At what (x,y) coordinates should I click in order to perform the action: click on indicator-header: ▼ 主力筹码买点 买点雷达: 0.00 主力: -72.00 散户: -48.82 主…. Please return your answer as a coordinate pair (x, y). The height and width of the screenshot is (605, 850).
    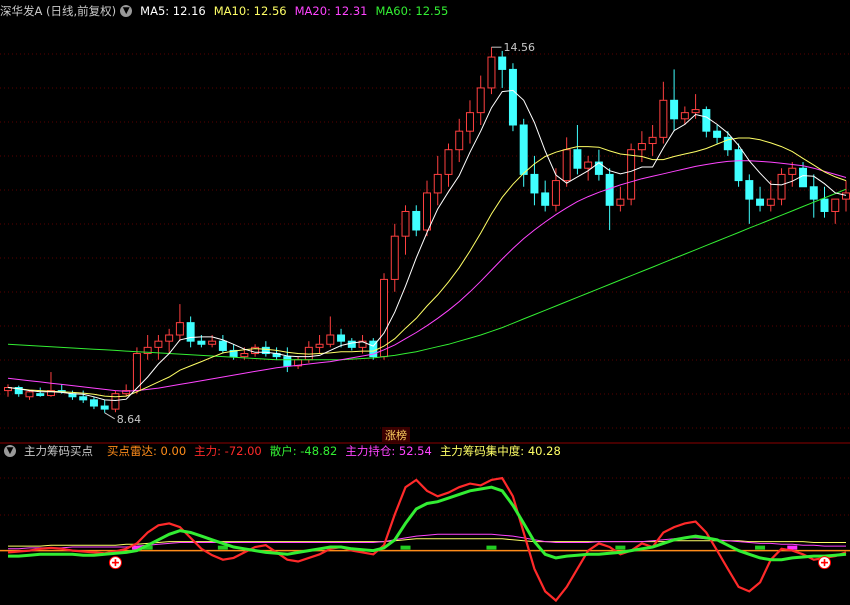
    Looking at the image, I should click on (284, 451).